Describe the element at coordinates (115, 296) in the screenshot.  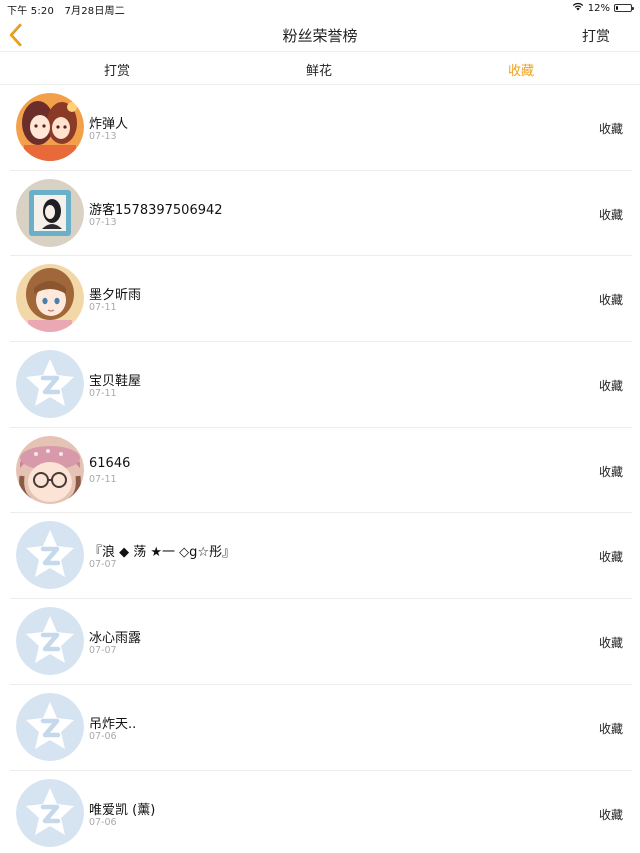
I see `user-name: 墨夕昕雨` at that location.